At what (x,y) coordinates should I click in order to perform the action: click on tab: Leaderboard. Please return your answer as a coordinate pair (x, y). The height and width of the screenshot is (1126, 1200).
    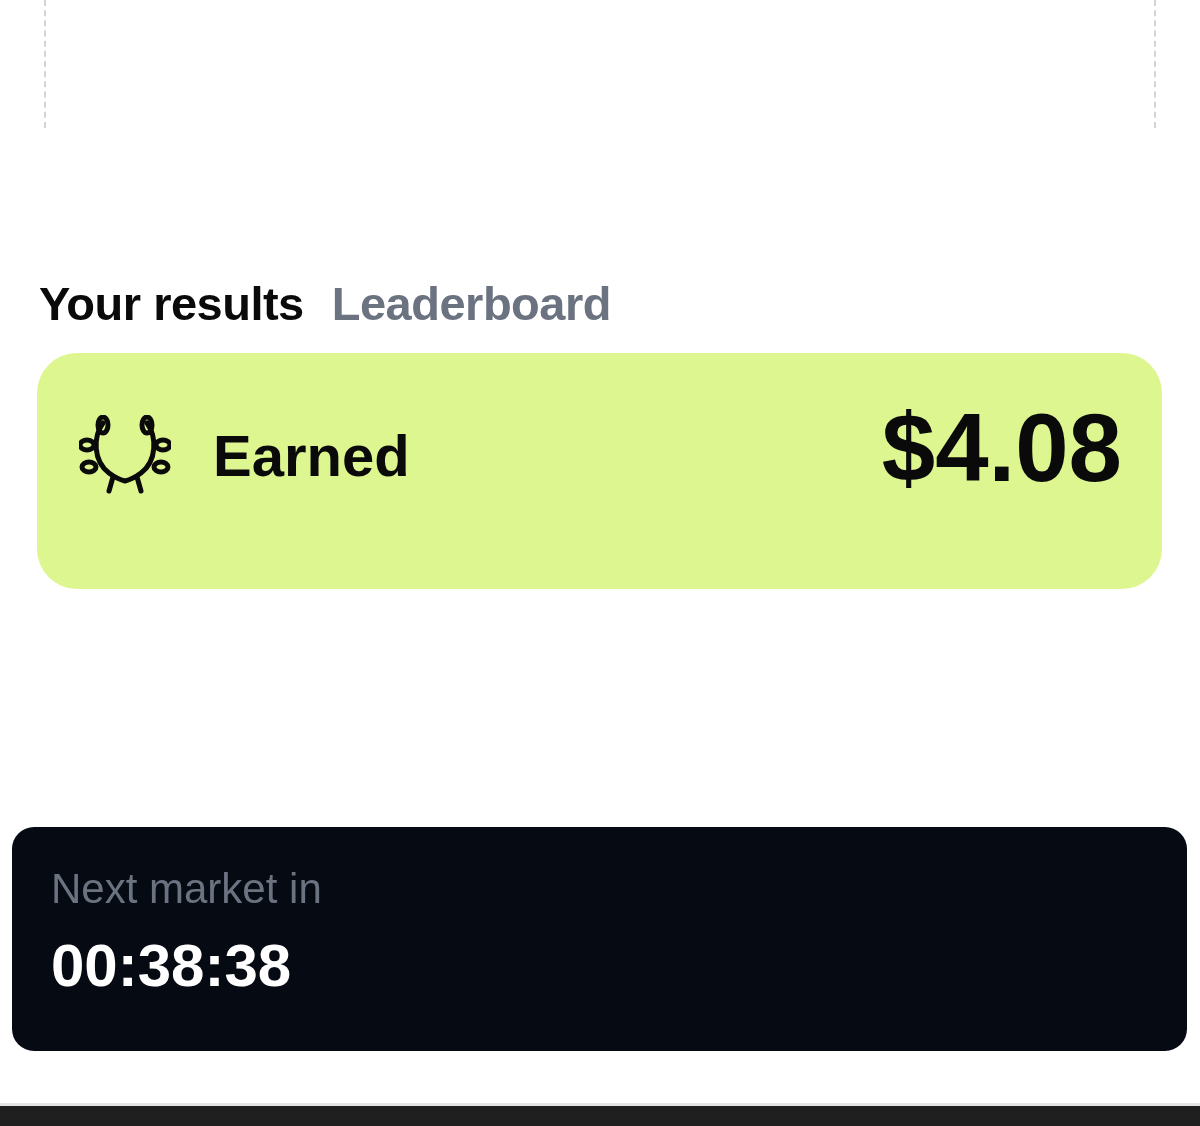
    Looking at the image, I should click on (471, 303).